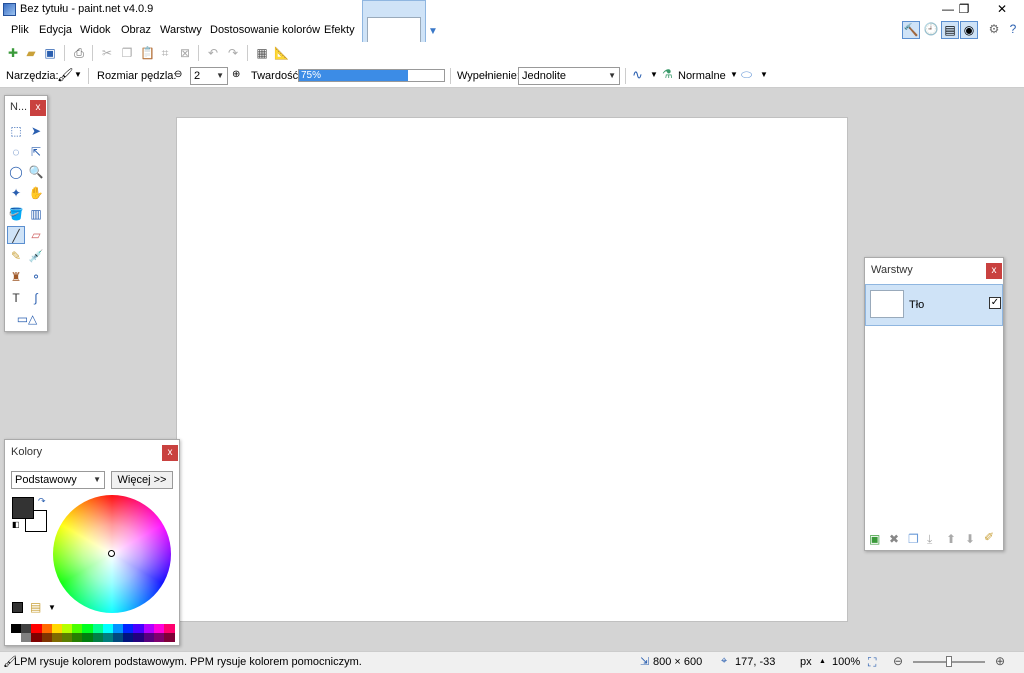 The height and width of the screenshot is (673, 1024). What do you see at coordinates (78, 74) in the screenshot?
I see `tool-dropdown-arrow-icon: ▼` at bounding box center [78, 74].